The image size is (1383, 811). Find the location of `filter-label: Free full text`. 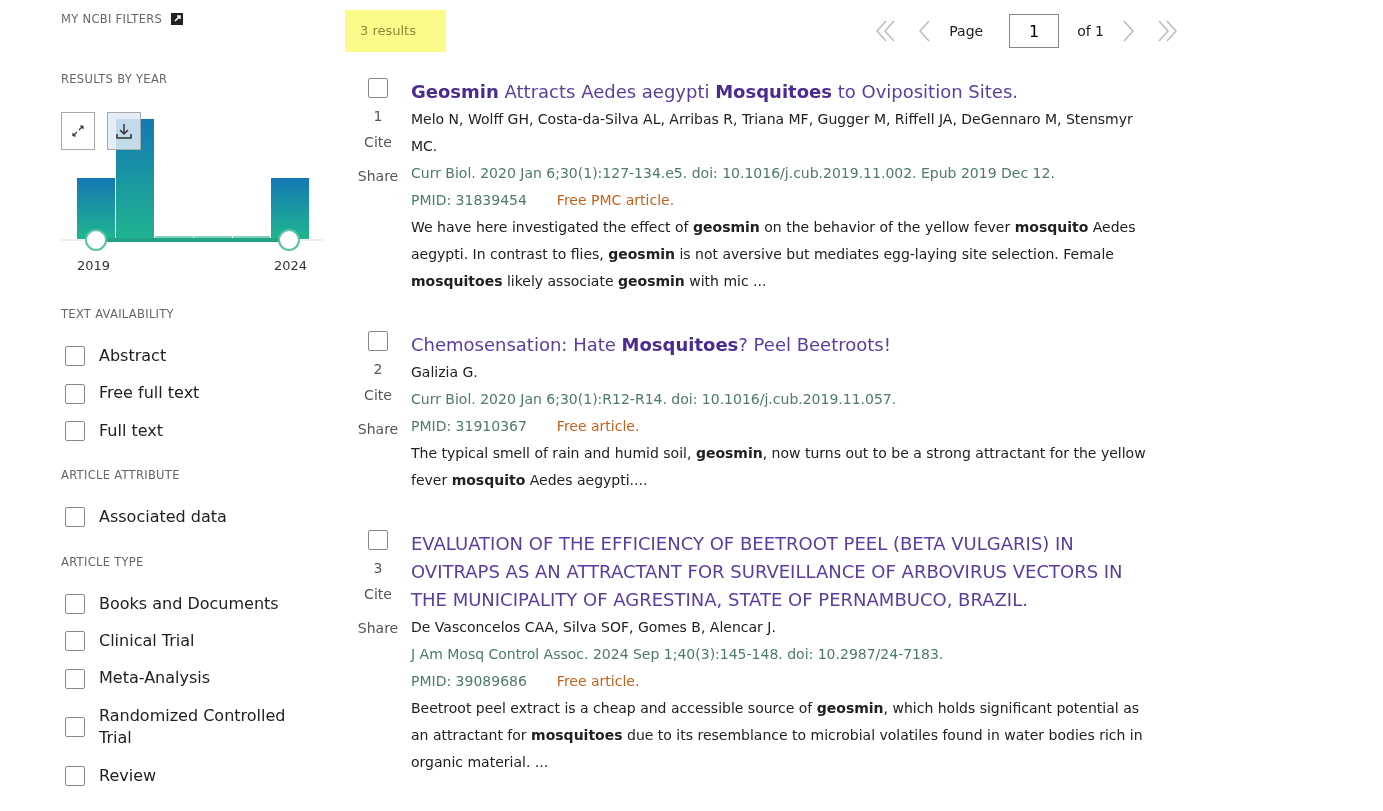

filter-label: Free full text is located at coordinates (149, 393).